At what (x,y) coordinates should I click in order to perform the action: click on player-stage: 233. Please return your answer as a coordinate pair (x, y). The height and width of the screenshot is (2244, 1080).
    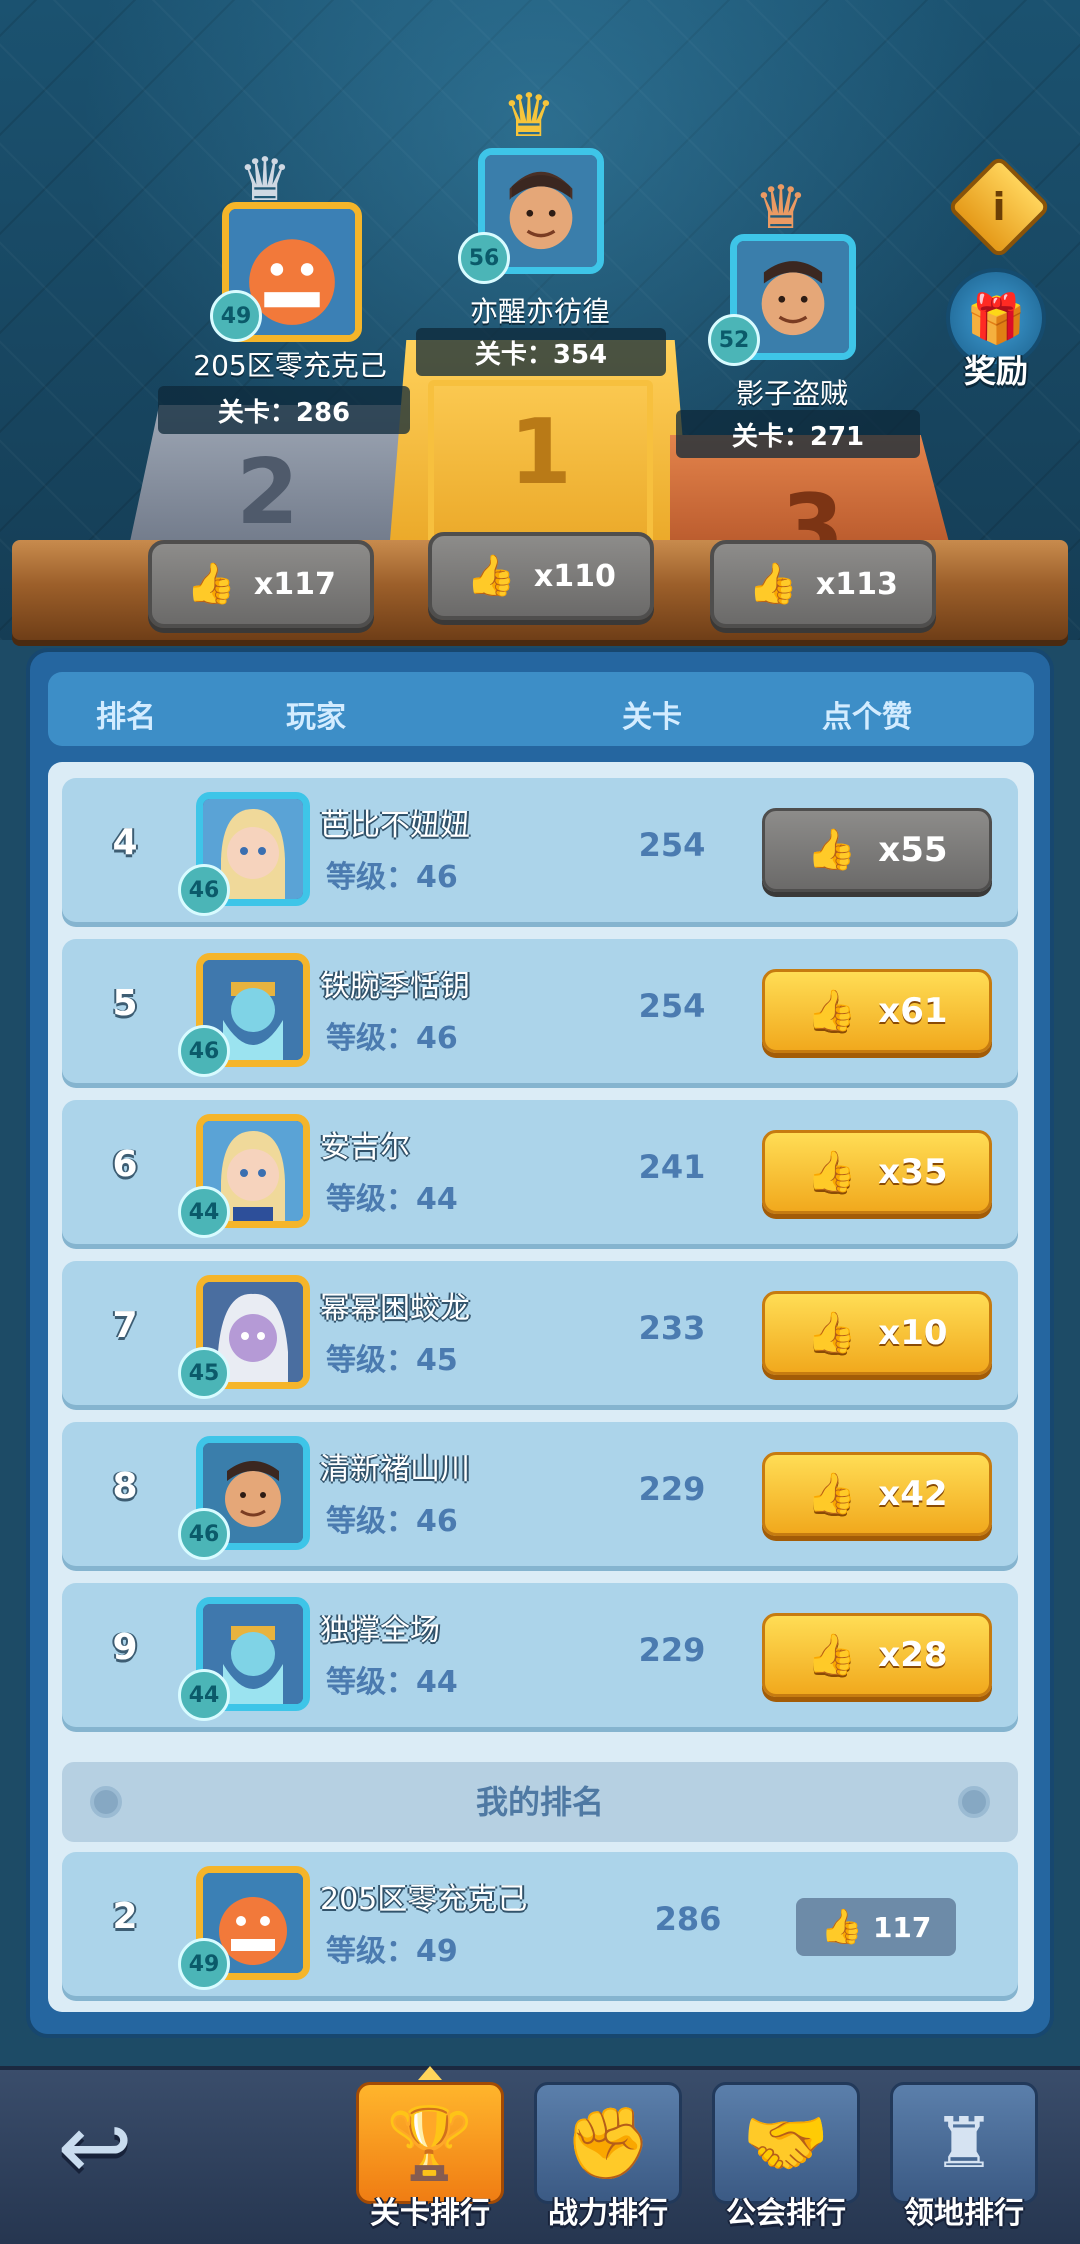
    Looking at the image, I should click on (672, 1328).